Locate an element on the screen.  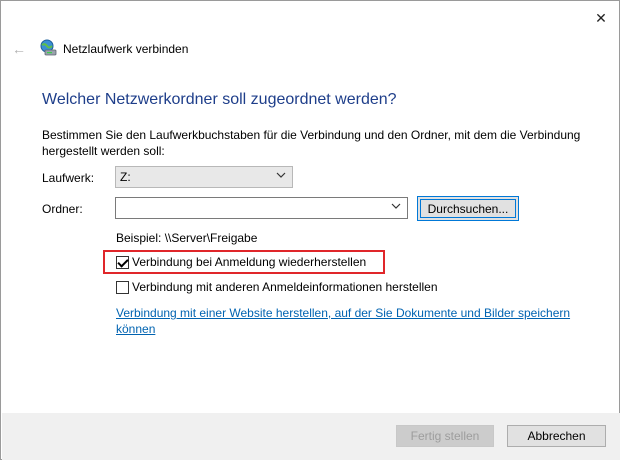
folder-input is located at coordinates (250, 208).